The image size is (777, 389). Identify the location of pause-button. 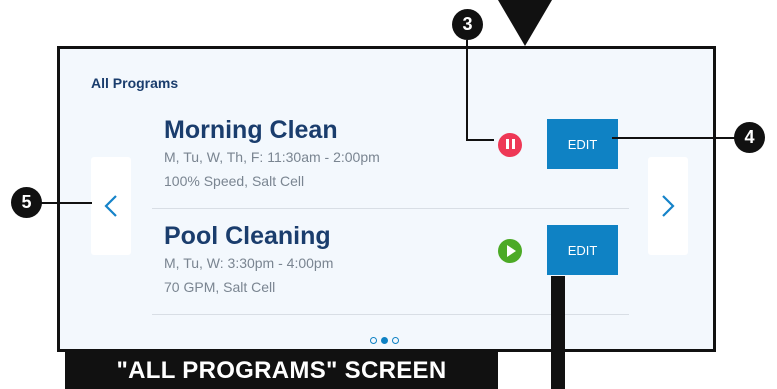
(510, 145).